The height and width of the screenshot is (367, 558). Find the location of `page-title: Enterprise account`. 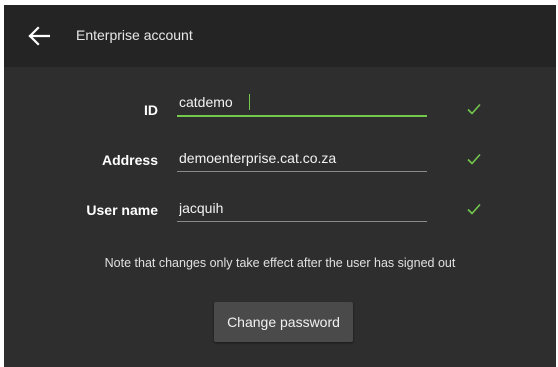

page-title: Enterprise account is located at coordinates (134, 35).